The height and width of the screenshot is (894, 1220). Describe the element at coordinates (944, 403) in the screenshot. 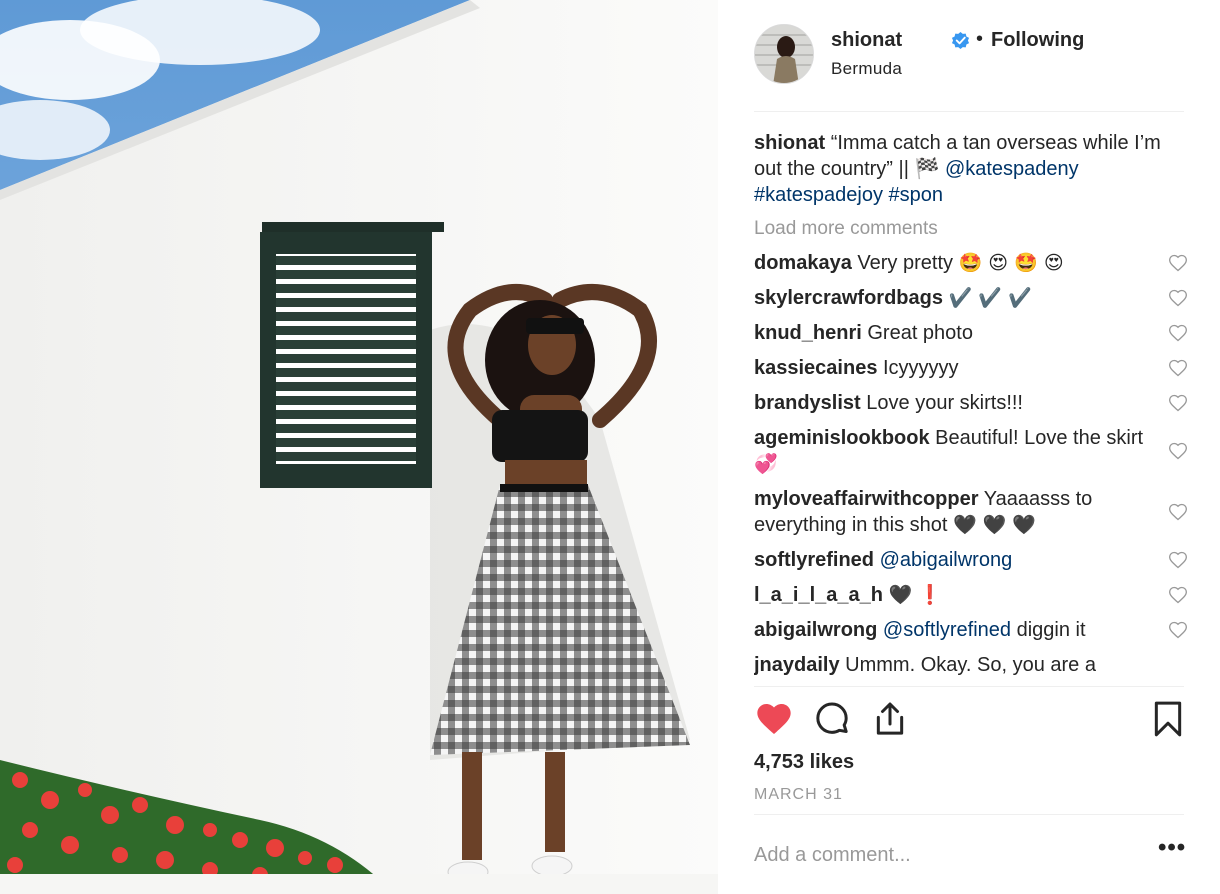

I see `comment-text: Love your skirts!!!` at that location.